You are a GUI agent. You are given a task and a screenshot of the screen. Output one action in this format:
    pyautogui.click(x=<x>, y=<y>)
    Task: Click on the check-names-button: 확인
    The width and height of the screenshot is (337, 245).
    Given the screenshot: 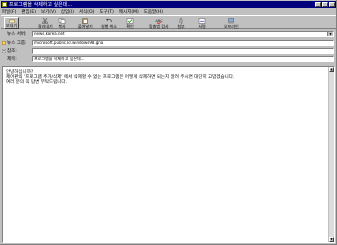 What is the action you would take?
    pyautogui.click(x=130, y=23)
    